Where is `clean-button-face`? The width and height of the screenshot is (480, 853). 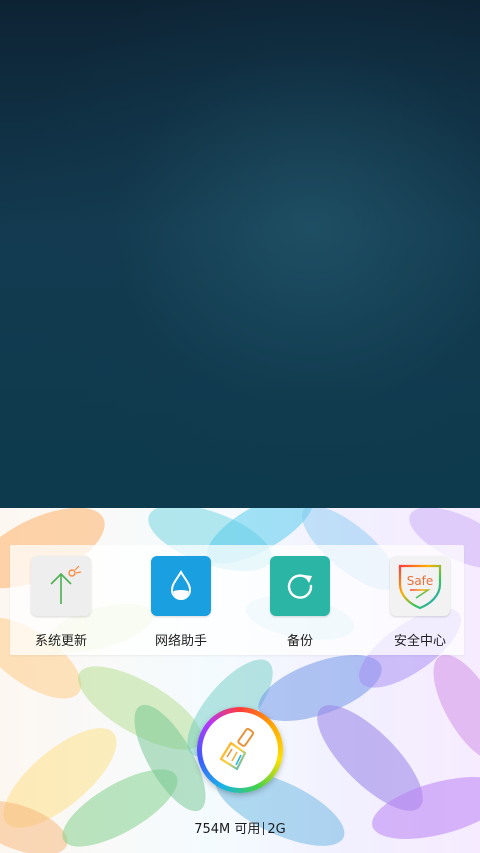 clean-button-face is located at coordinates (240, 750).